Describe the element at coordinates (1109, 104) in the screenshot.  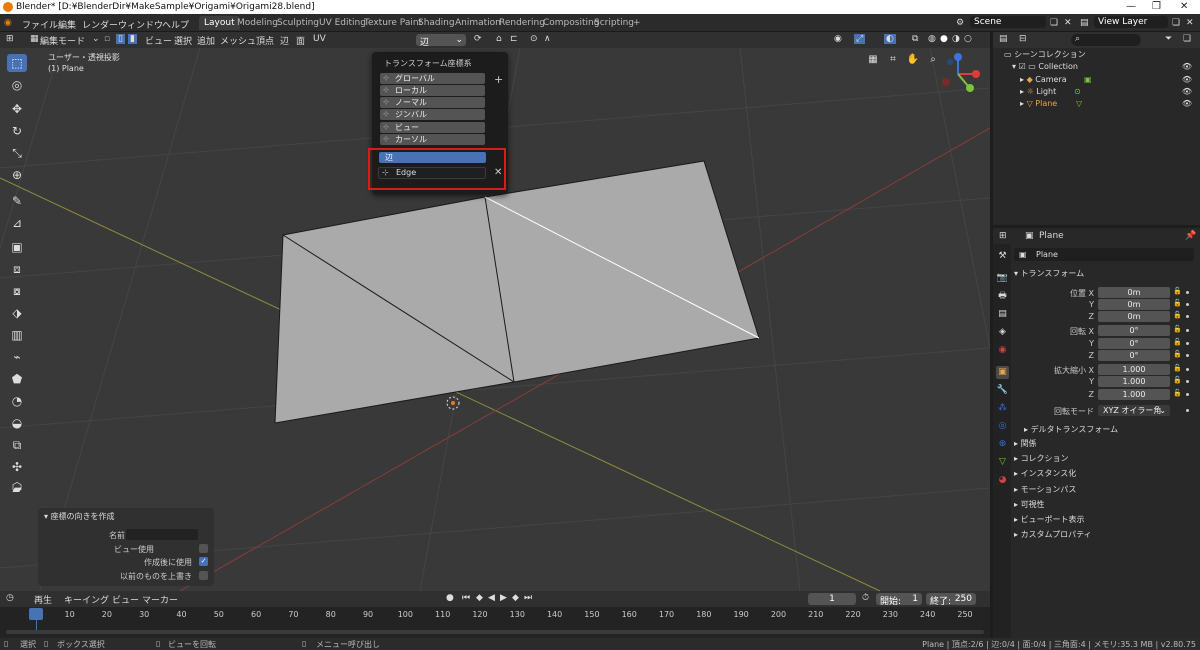
I see `outliner-item-plane: ▸ ▽ Plane ▽ 👁` at that location.